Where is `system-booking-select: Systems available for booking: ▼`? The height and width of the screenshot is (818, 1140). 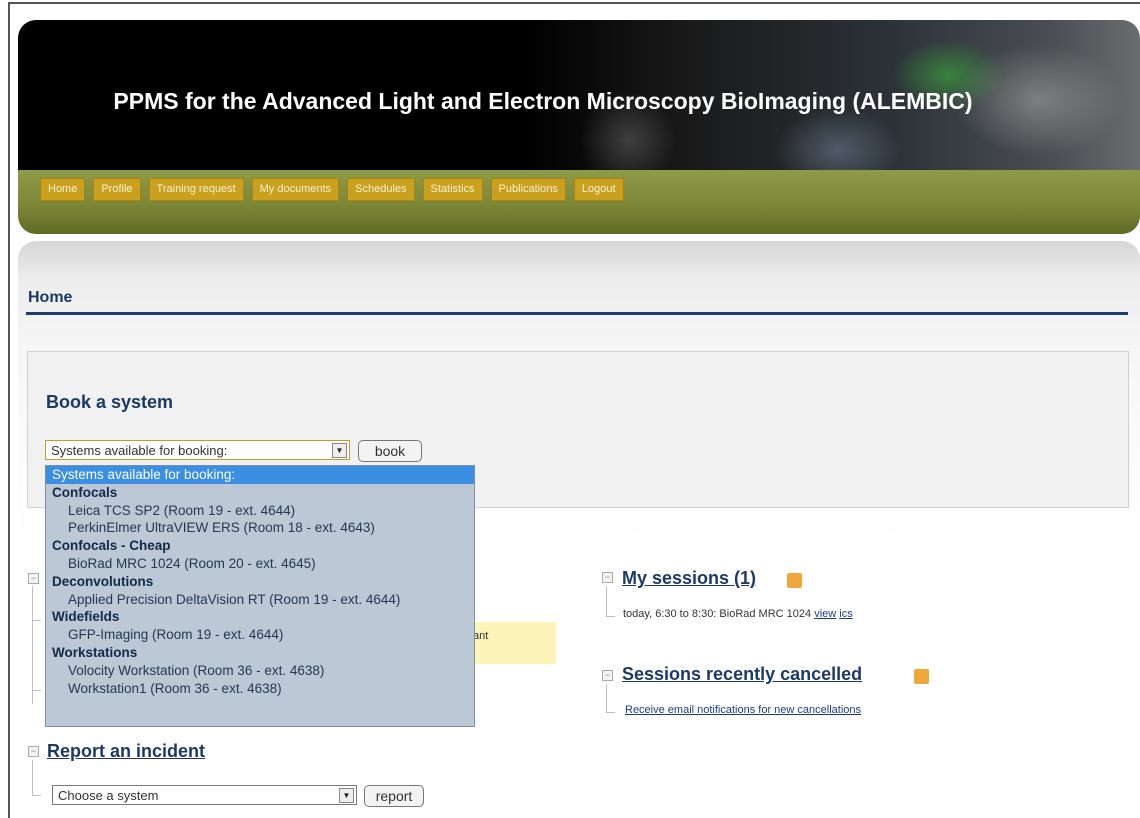 system-booking-select: Systems available for booking: ▼ is located at coordinates (197, 450).